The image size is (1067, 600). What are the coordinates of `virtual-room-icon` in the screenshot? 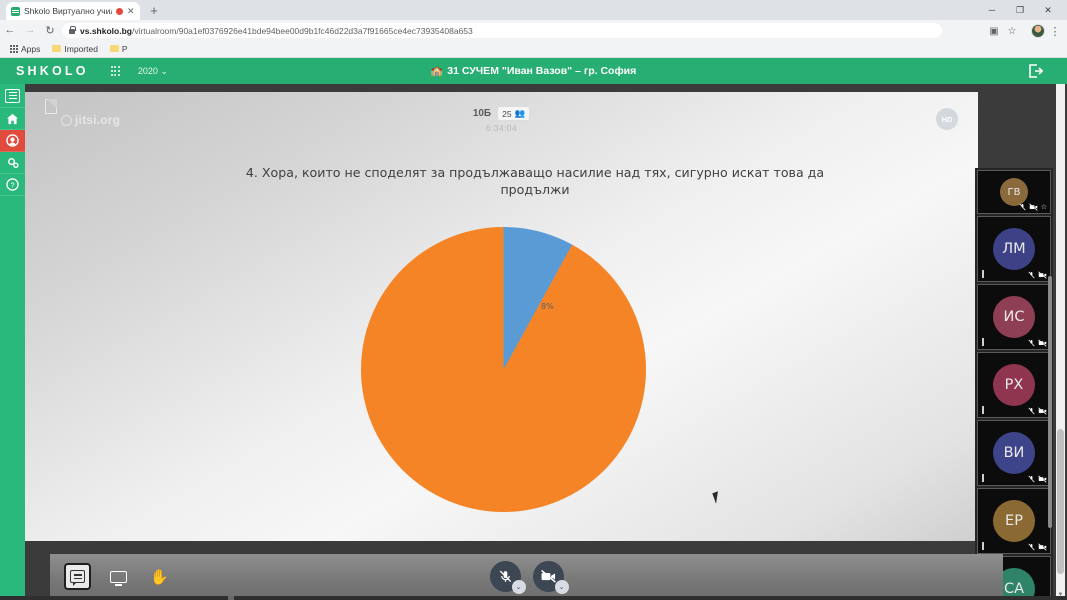 It's located at (12, 140).